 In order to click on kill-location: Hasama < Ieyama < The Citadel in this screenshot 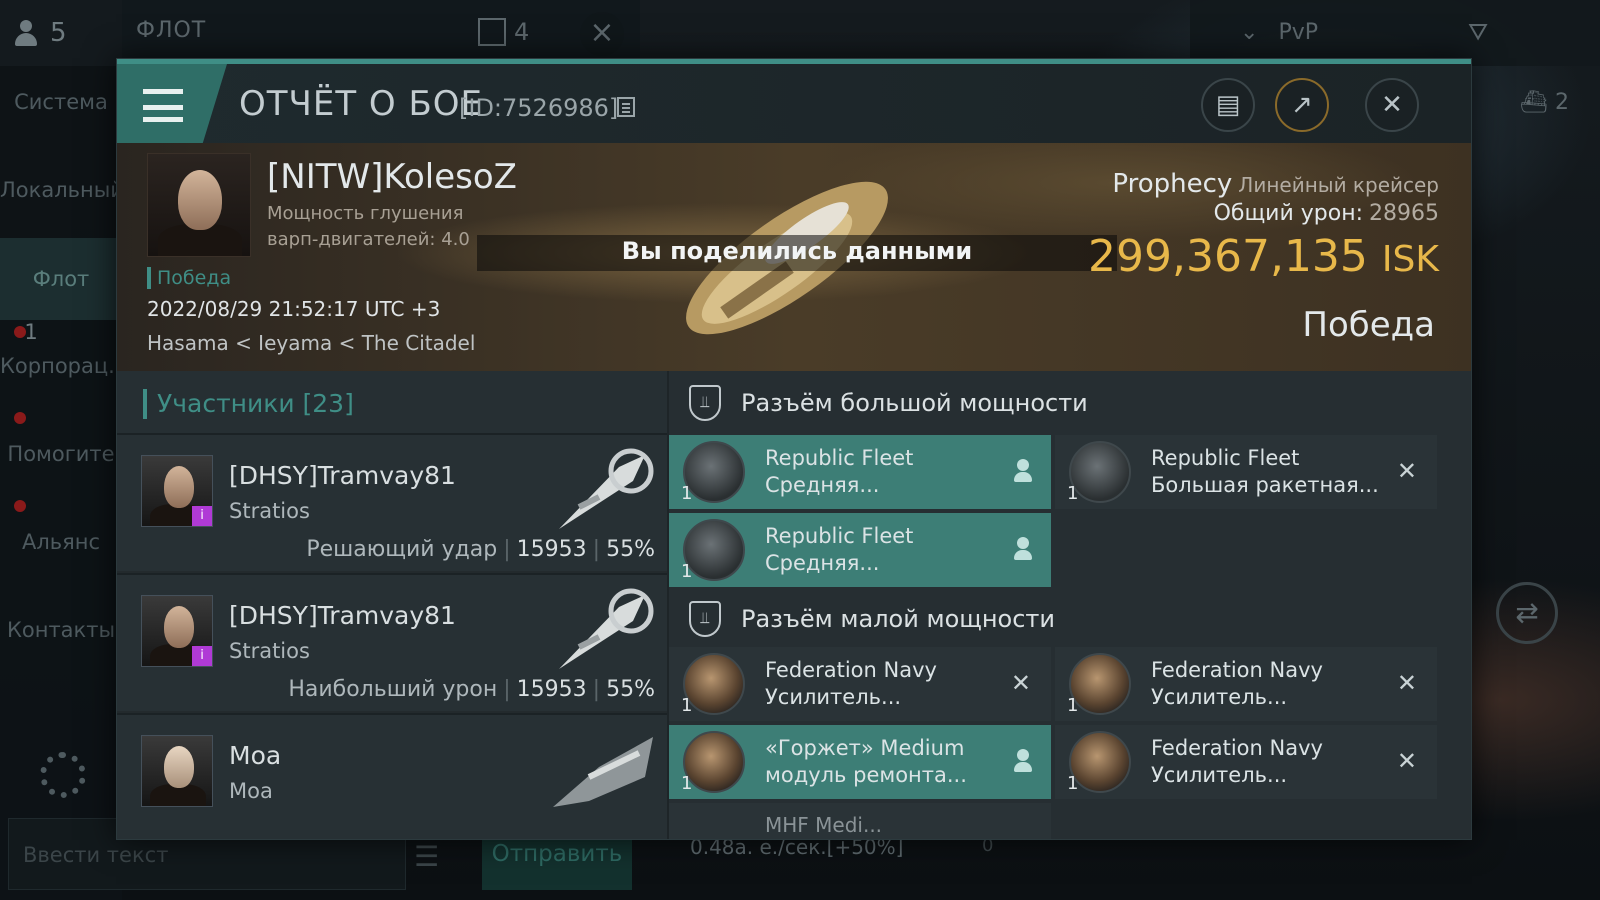, I will do `click(311, 343)`.